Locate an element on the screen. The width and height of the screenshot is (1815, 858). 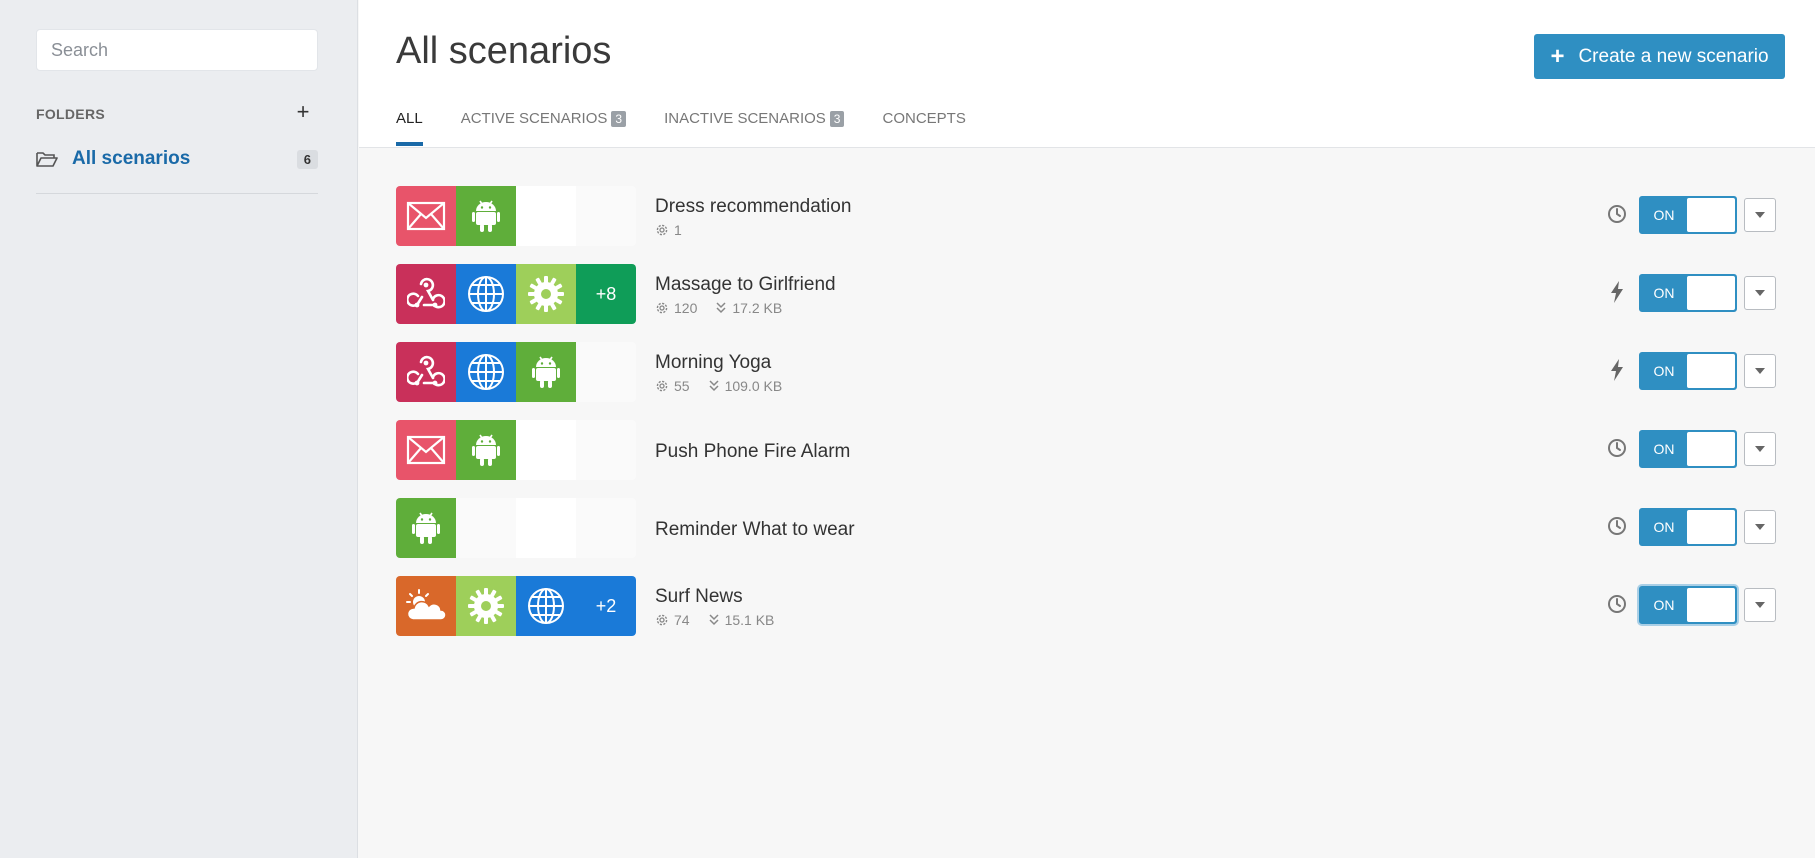
create-scenario-label: Create a new scenario is located at coordinates (1673, 56).